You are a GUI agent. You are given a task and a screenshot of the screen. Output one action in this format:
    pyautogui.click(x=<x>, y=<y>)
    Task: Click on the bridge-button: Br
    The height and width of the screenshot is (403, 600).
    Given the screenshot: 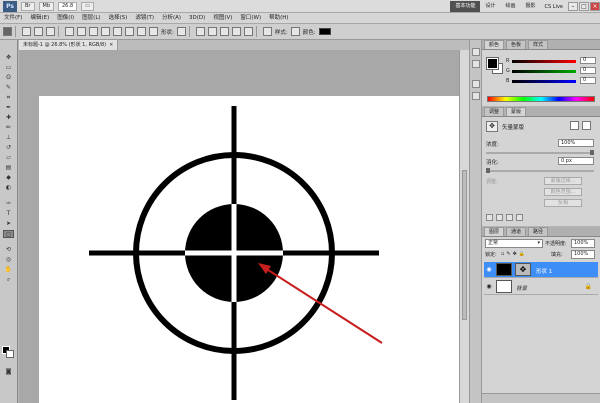 What is the action you would take?
    pyautogui.click(x=28, y=6)
    